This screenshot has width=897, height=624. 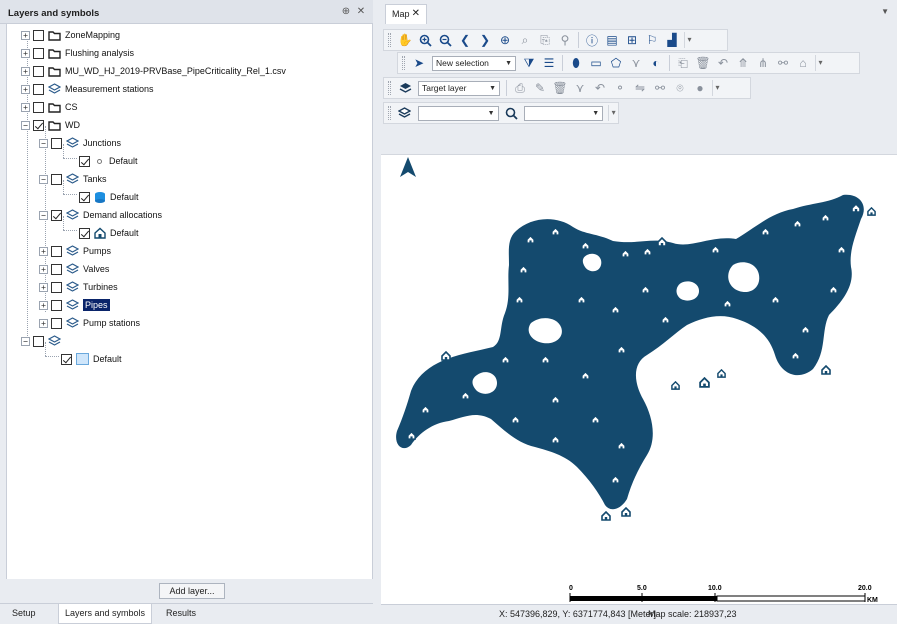 What do you see at coordinates (620, 88) in the screenshot?
I see `node-chain-icon: ⚬` at bounding box center [620, 88].